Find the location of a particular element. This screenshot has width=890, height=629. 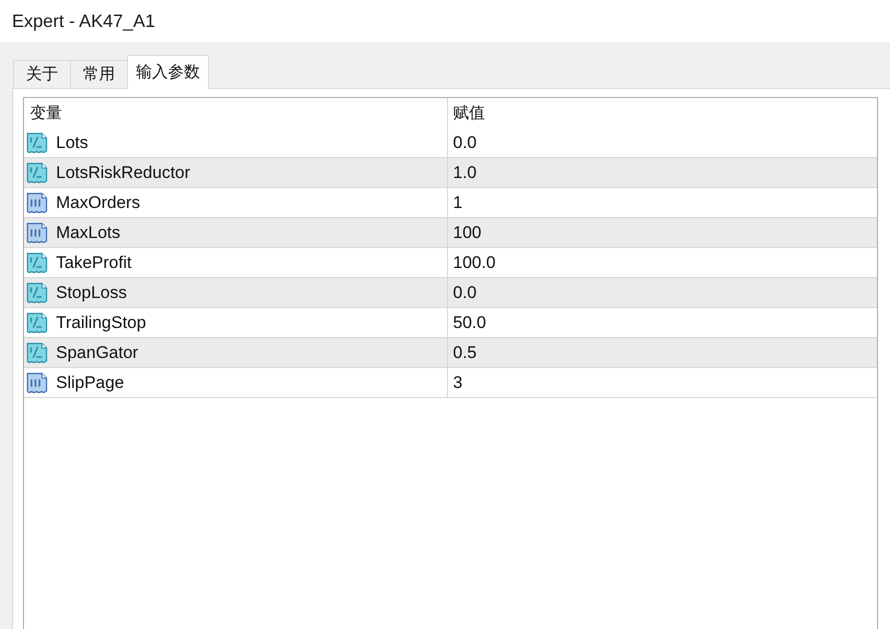

table-row: SpanGator 0.5 is located at coordinates (450, 353).